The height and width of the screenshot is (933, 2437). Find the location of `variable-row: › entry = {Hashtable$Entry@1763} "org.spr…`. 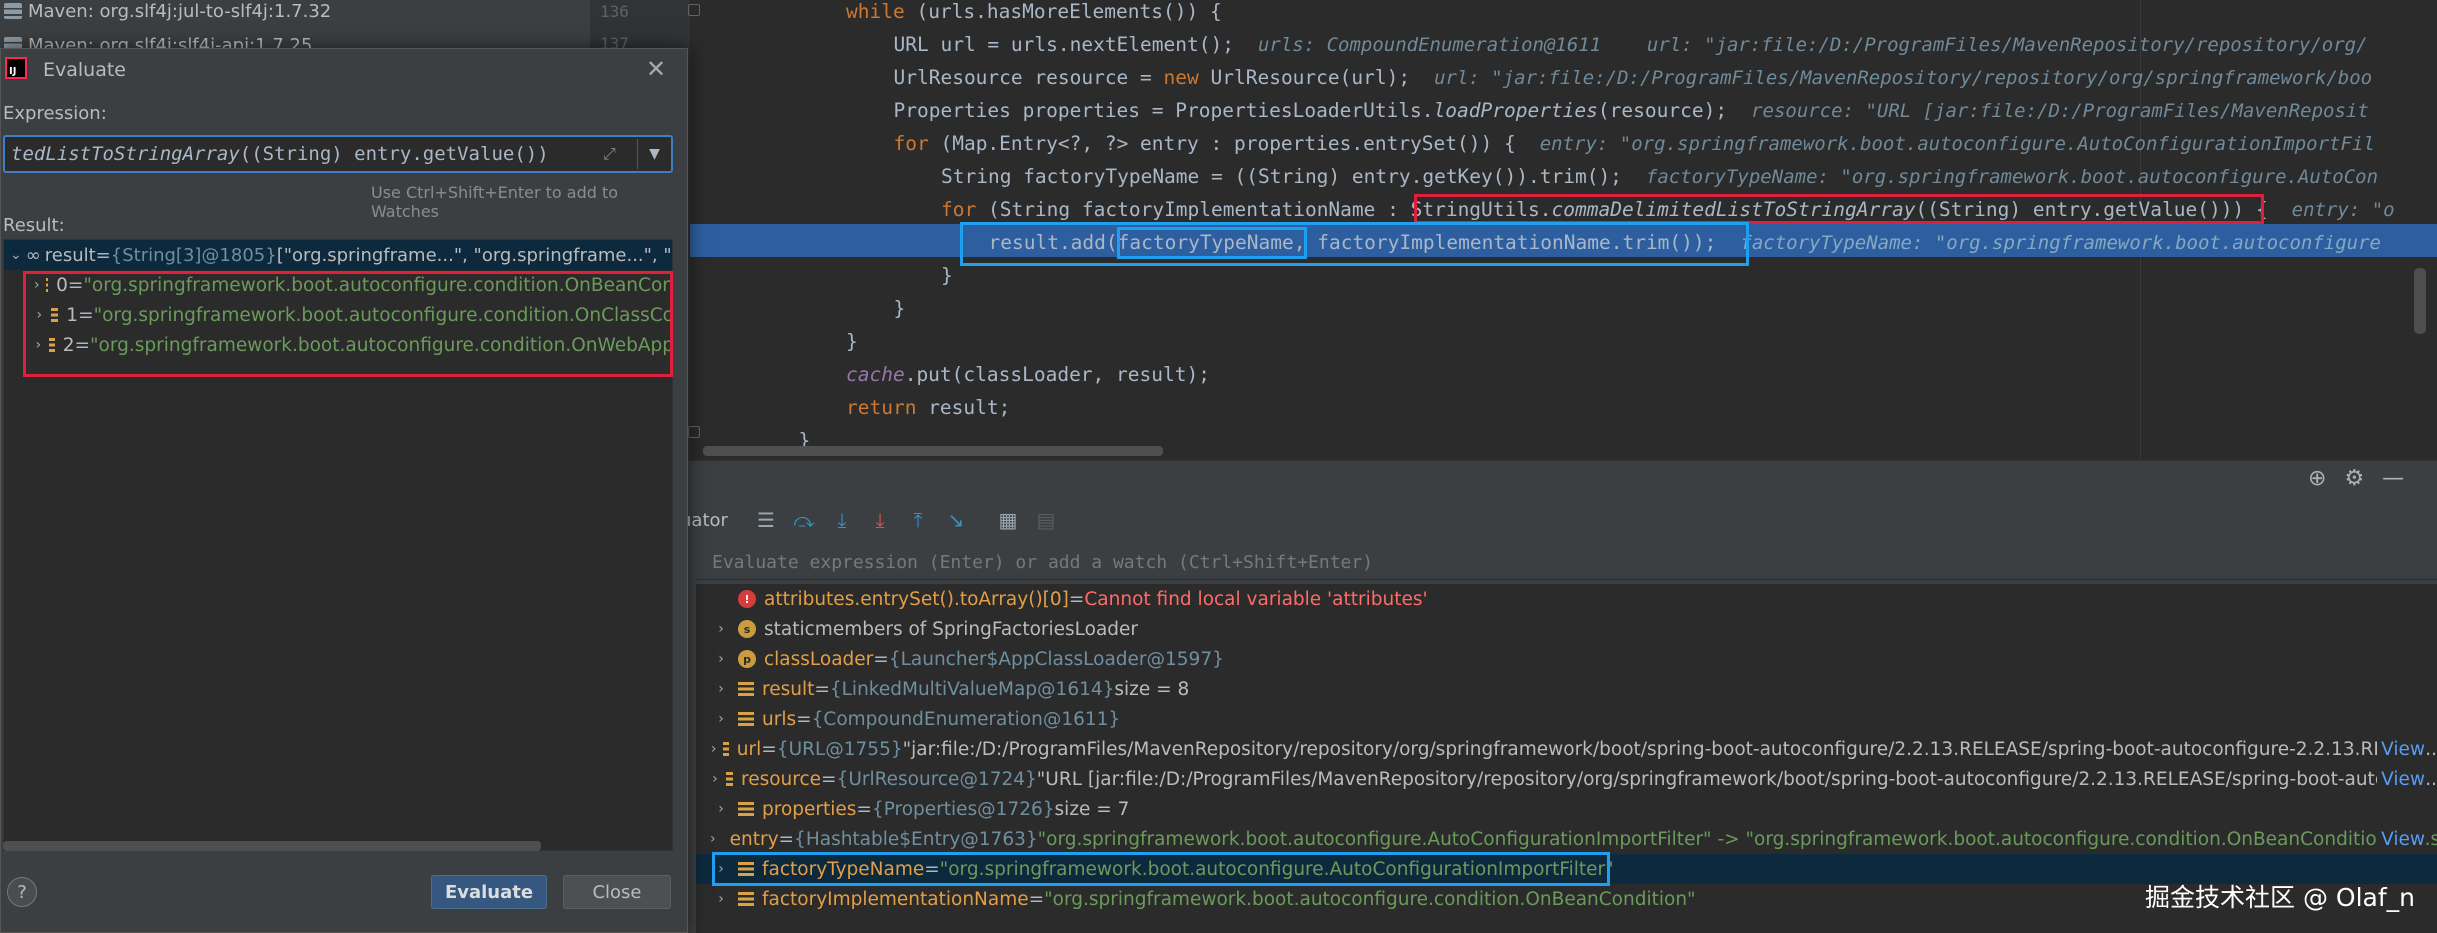

variable-row: › entry = {Hashtable$Entry@1763} "org.spr… is located at coordinates (1566, 839).